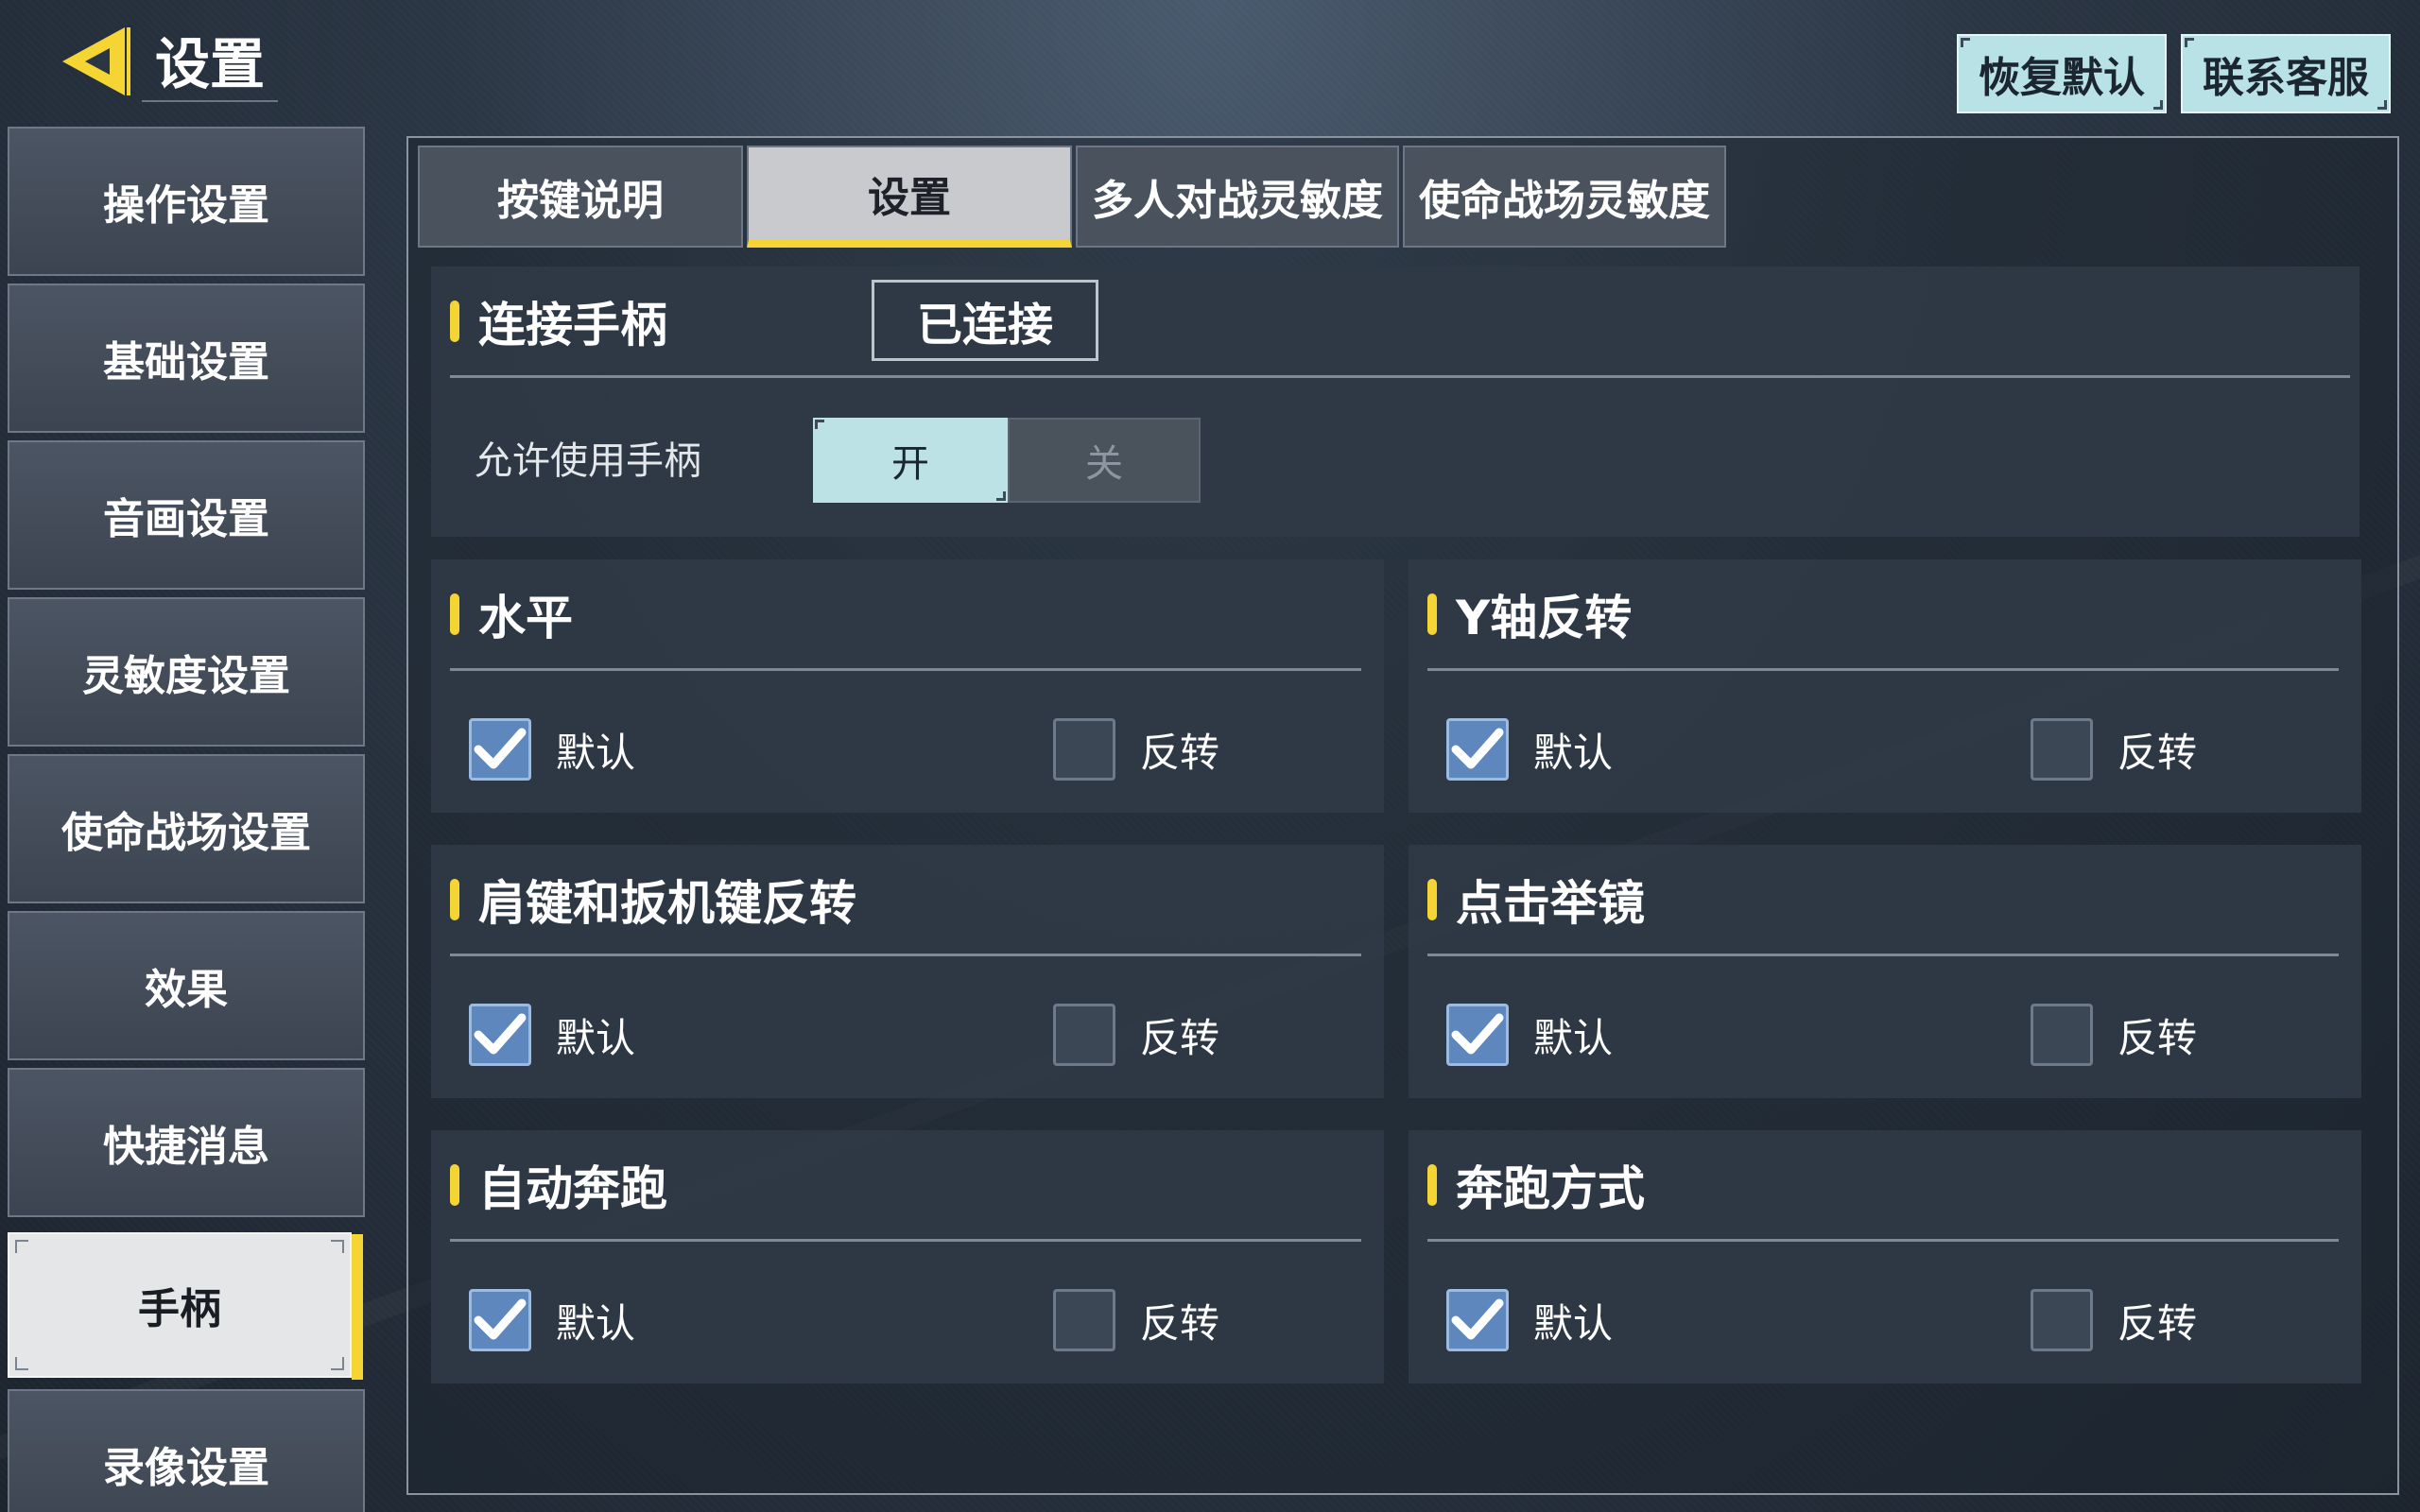  I want to click on sidebar-item-label: 录像设置, so click(186, 1468).